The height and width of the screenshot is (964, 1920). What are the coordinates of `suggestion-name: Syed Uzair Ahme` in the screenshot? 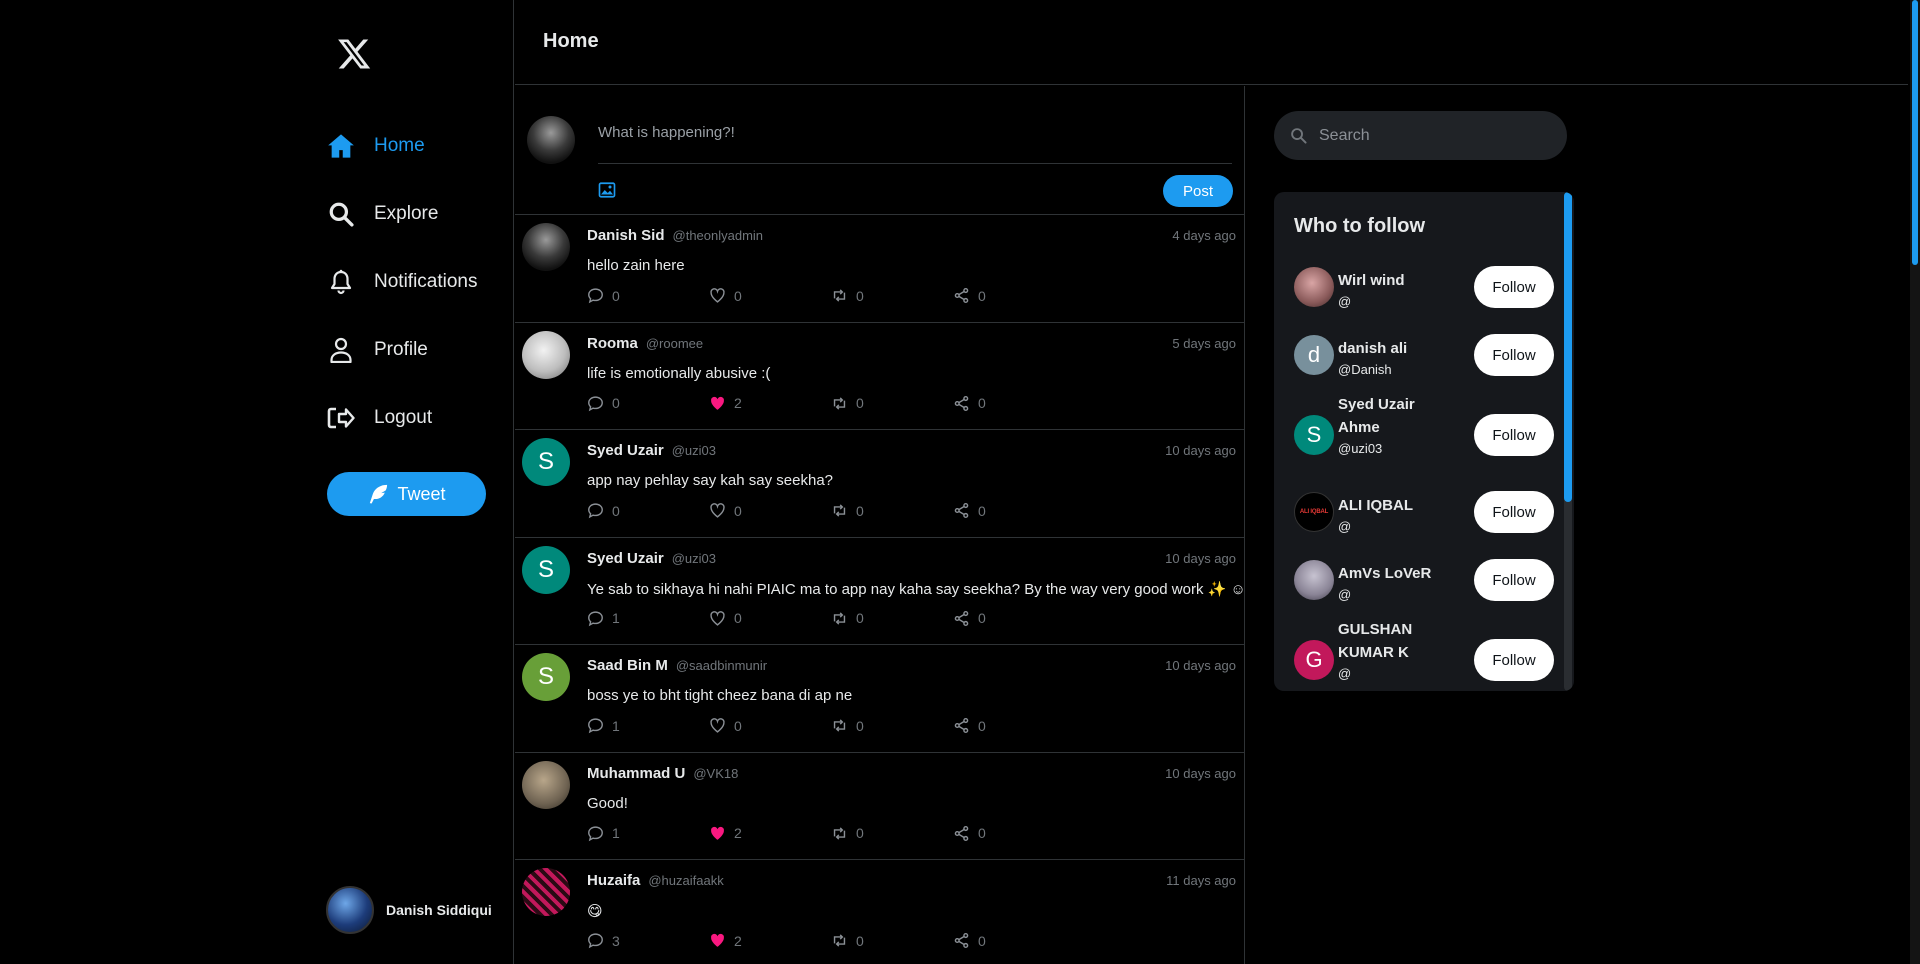 It's located at (1395, 416).